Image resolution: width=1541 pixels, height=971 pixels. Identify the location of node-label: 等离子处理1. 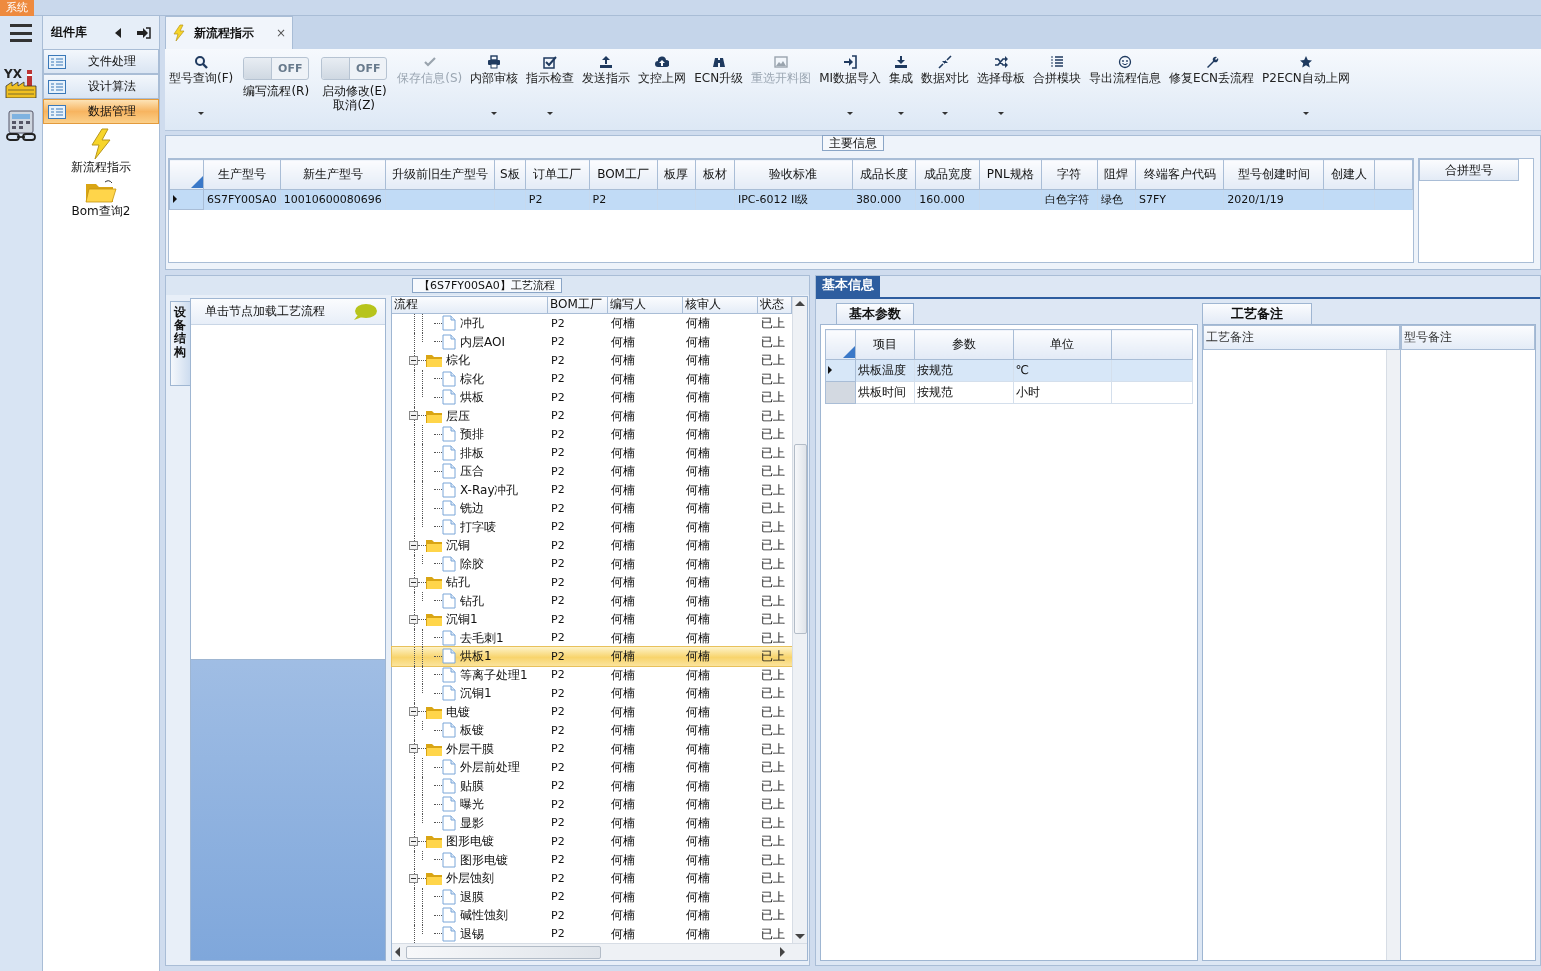
(494, 674).